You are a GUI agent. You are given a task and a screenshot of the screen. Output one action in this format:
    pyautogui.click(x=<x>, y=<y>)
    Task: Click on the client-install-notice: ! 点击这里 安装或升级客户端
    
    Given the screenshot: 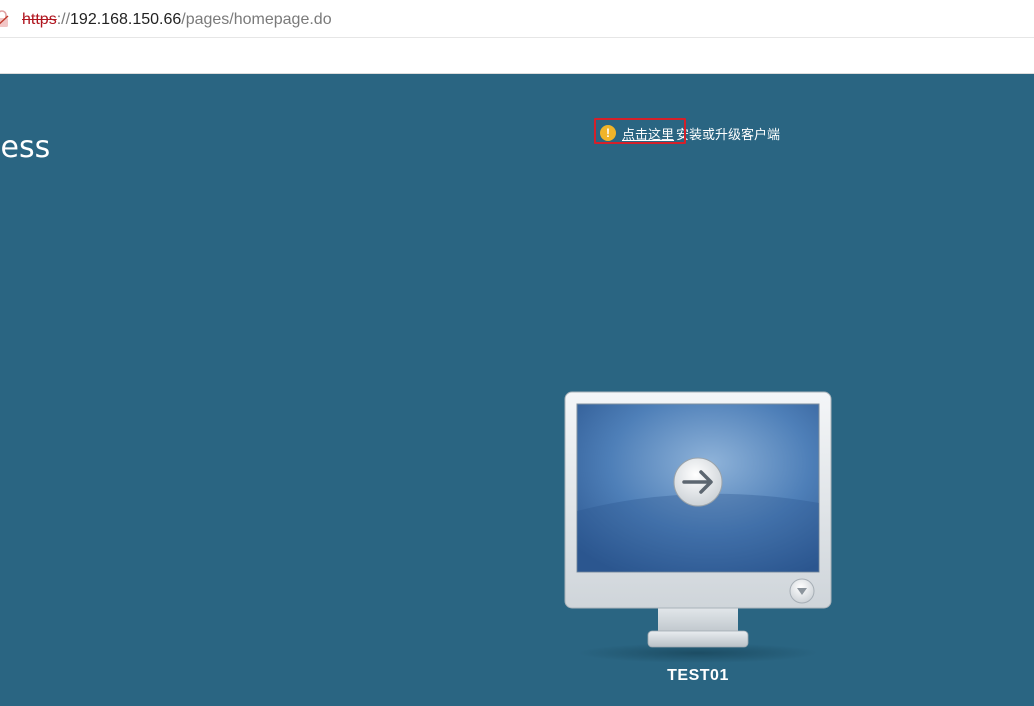 What is the action you would take?
    pyautogui.click(x=687, y=131)
    